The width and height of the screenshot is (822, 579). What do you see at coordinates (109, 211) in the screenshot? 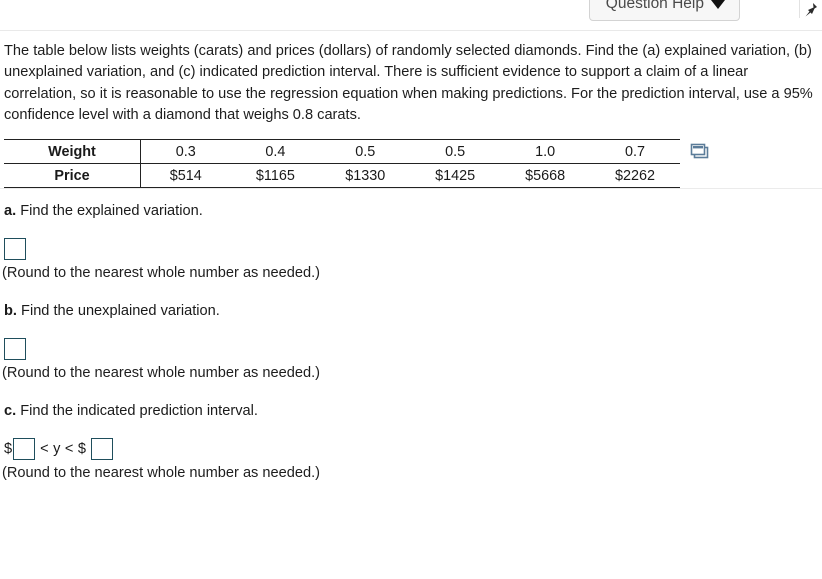
I see `part-a-text: Find the explained variation.` at bounding box center [109, 211].